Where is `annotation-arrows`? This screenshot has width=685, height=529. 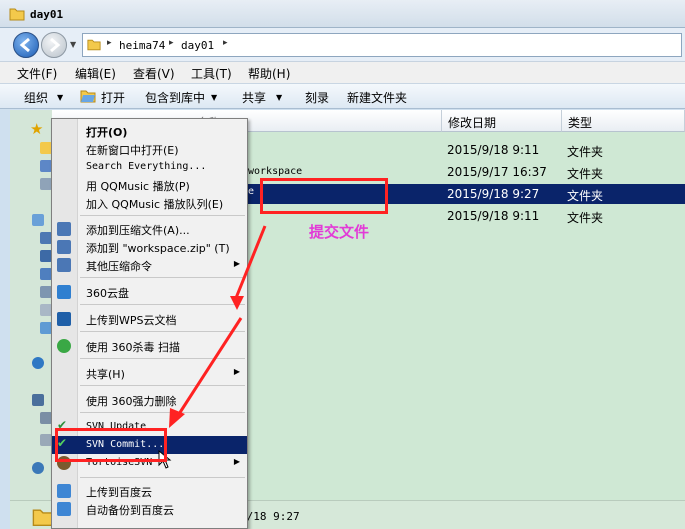
annotation-arrows is located at coordinates (218, 326).